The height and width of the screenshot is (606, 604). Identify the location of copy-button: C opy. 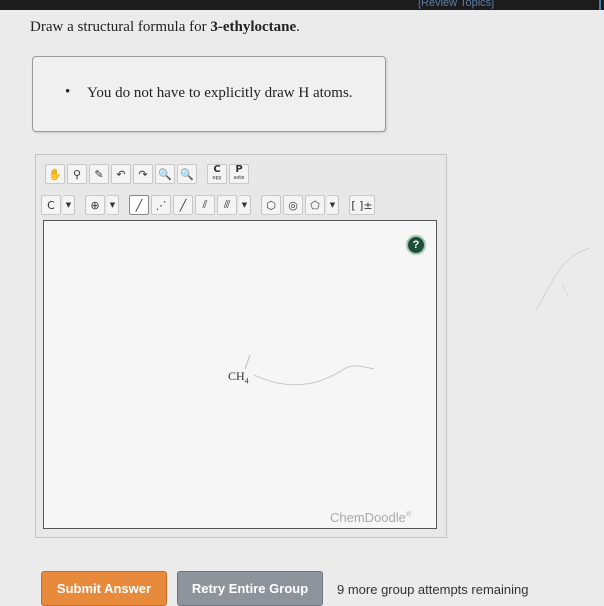
(217, 174).